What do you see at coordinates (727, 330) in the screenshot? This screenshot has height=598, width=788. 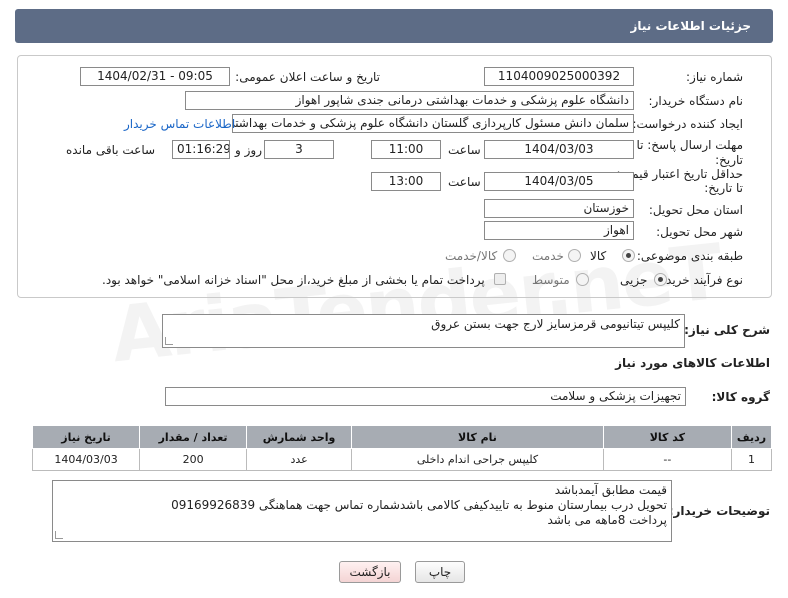 I see `description-label: شرح کلی نیاز:` at bounding box center [727, 330].